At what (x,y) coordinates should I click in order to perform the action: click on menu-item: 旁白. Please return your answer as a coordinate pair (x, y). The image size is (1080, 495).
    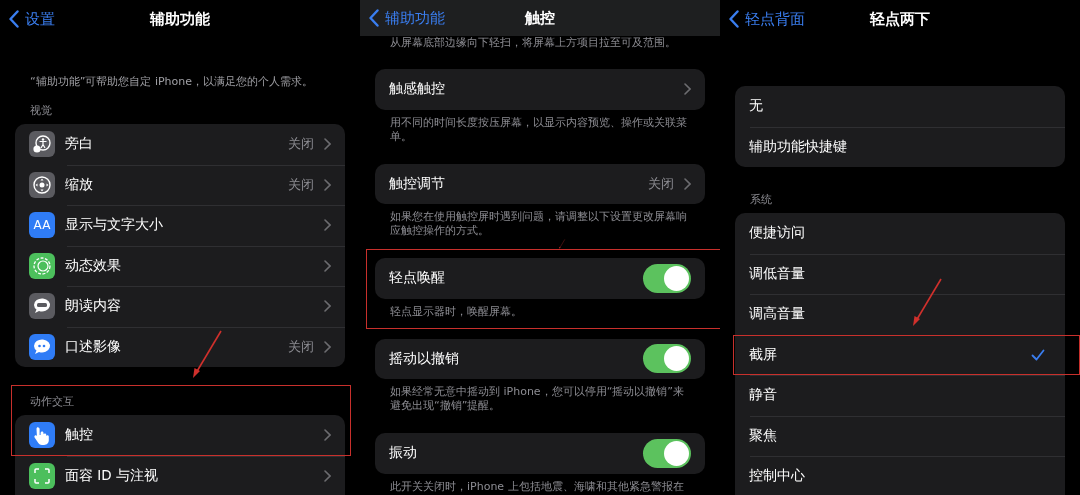
    Looking at the image, I should click on (171, 144).